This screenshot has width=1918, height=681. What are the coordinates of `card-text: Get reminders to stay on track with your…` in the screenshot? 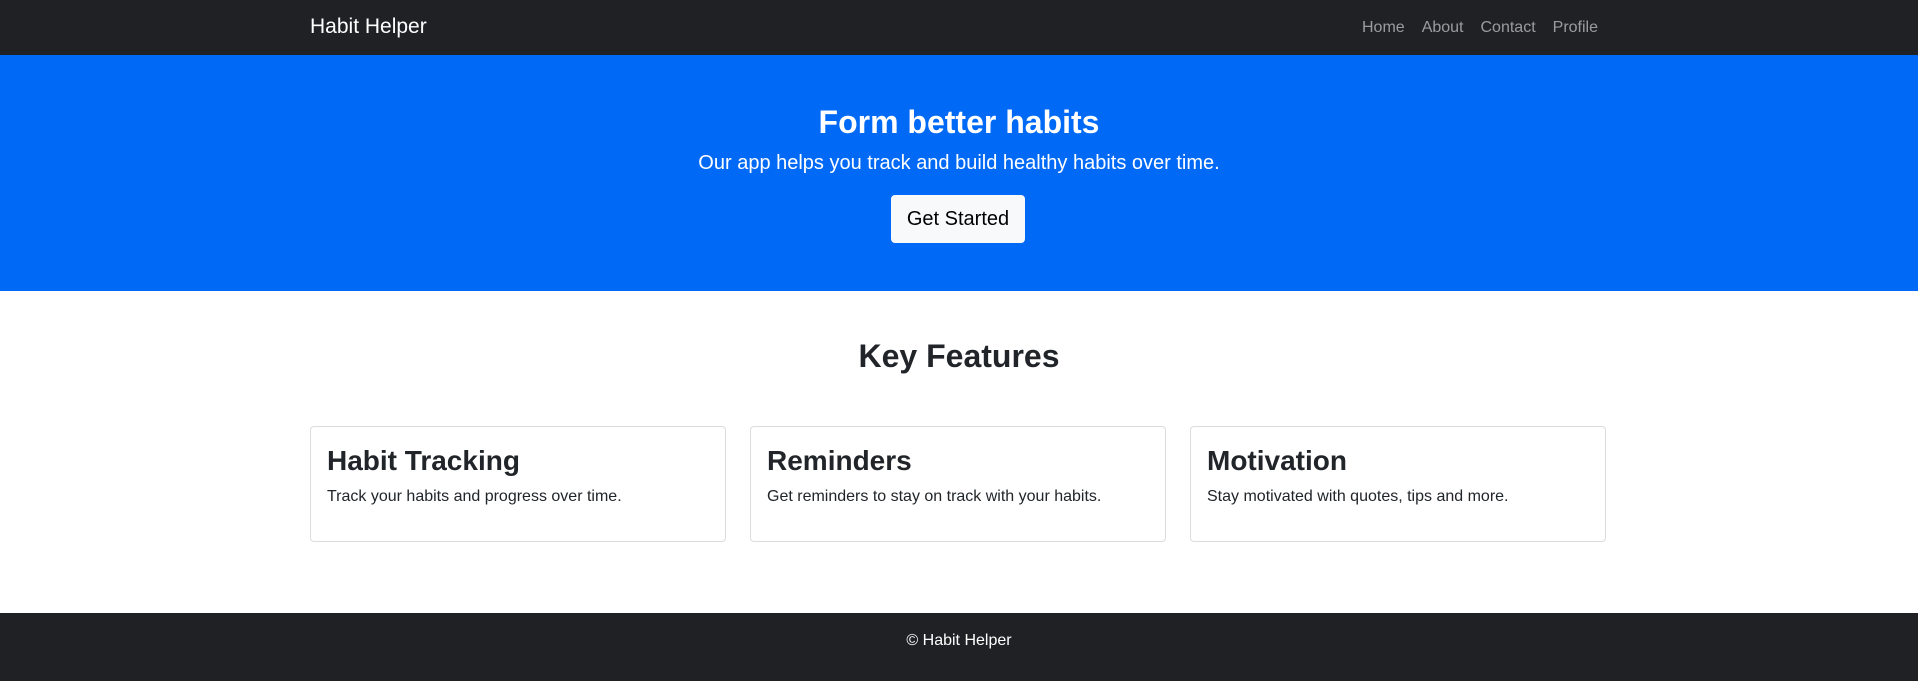 It's located at (934, 496).